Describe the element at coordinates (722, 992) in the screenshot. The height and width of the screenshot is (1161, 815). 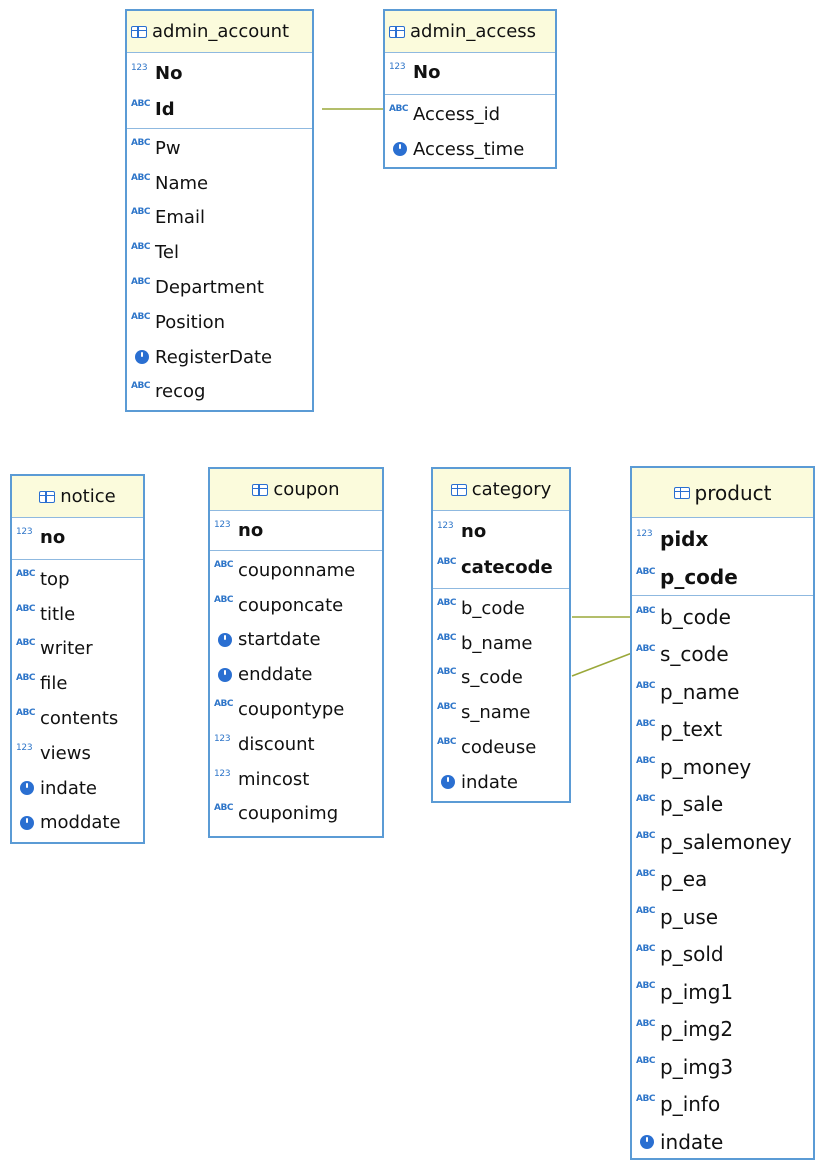
I see `column-row: ABC p_img1` at that location.